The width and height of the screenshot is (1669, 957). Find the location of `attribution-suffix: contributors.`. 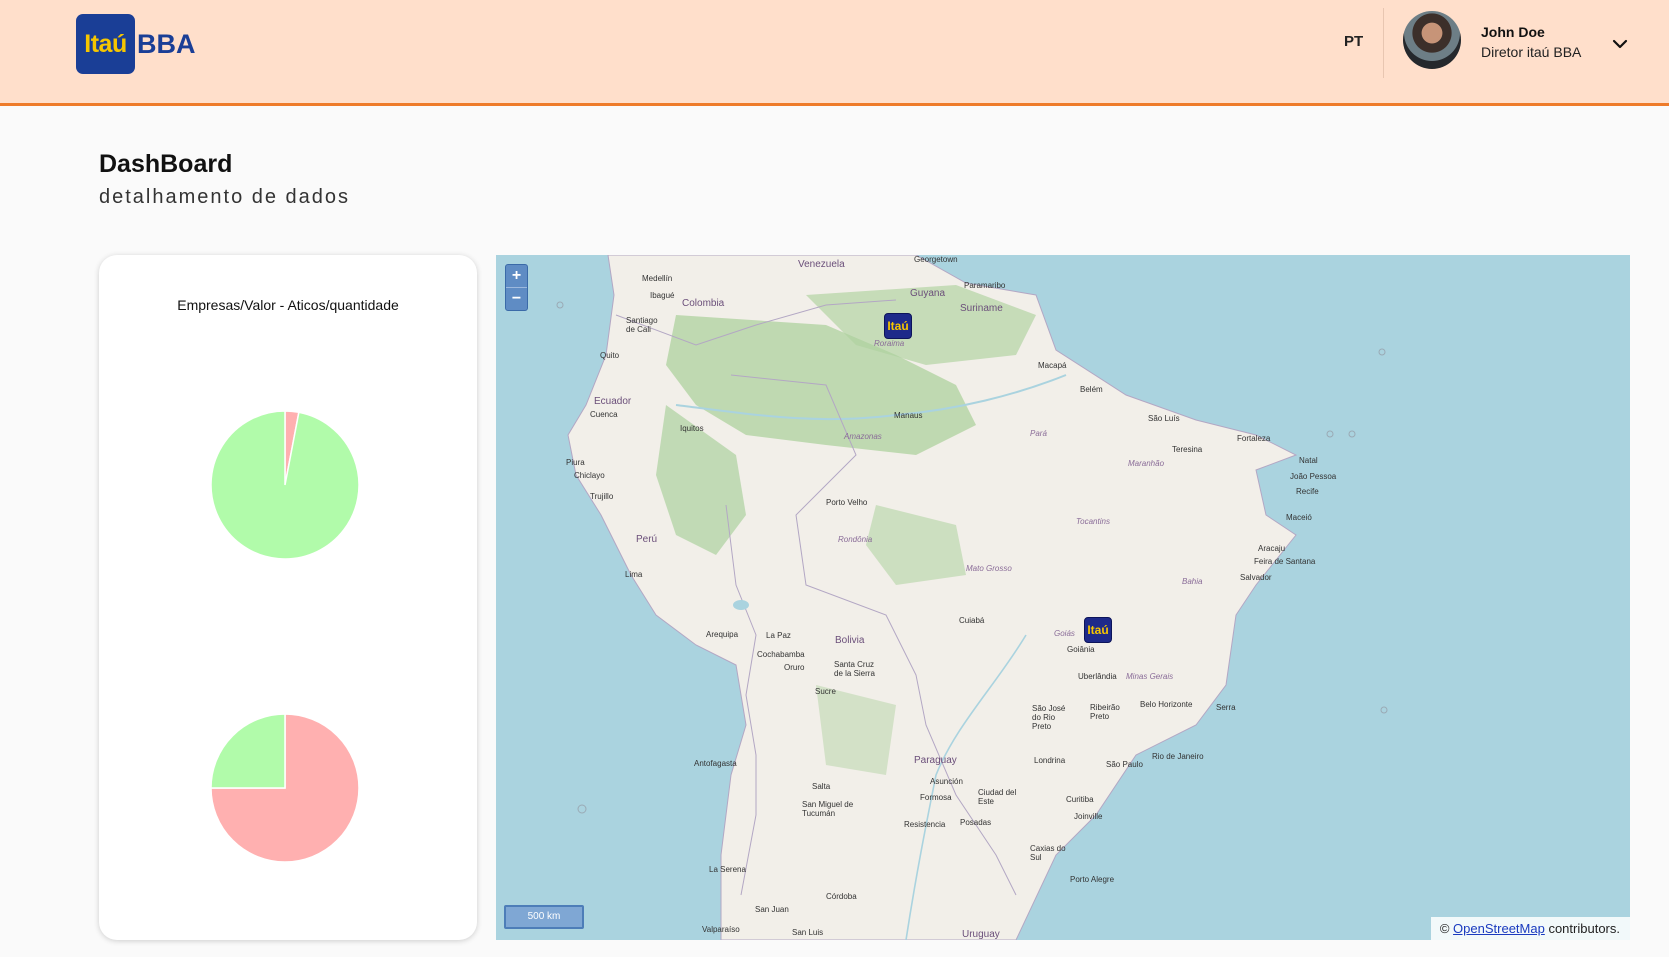

attribution-suffix: contributors. is located at coordinates (1584, 928).